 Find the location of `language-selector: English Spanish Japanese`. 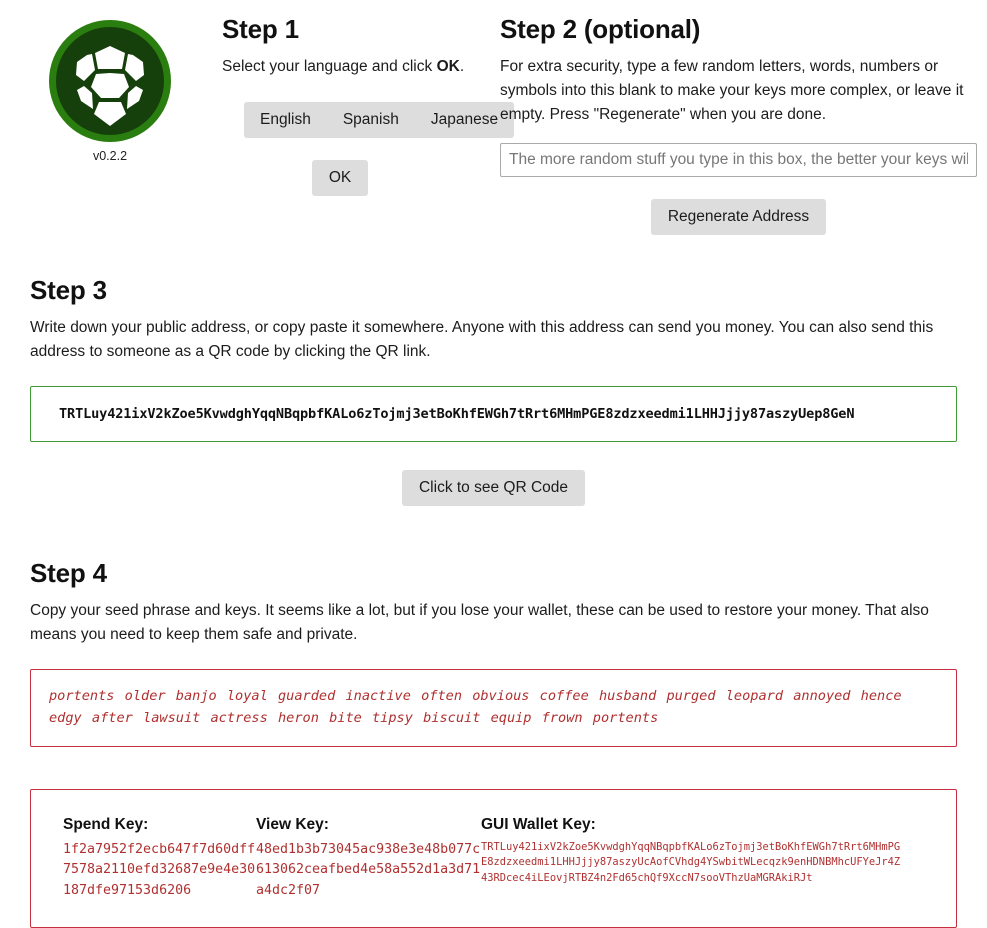

language-selector: English Spanish Japanese is located at coordinates (379, 120).